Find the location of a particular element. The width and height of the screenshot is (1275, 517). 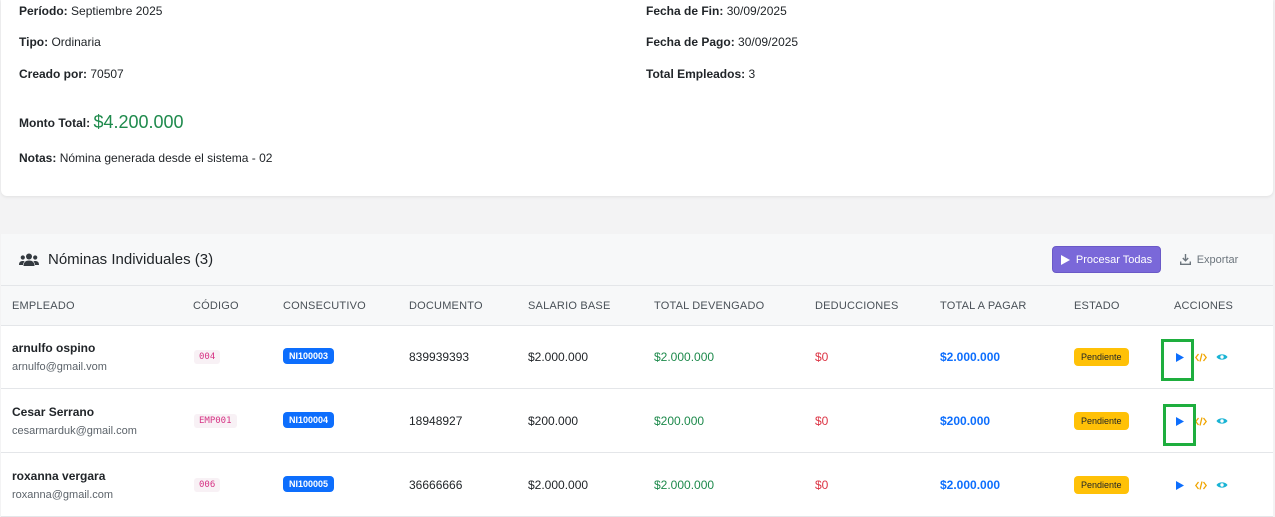

column-header-empleado: EMPLEADO is located at coordinates (43, 306).